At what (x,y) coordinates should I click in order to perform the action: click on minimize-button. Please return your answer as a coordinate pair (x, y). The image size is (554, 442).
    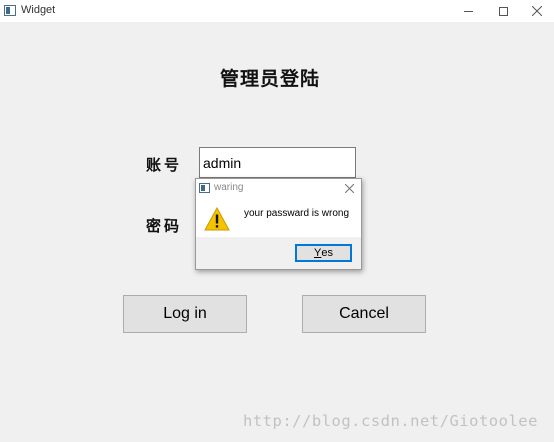
    Looking at the image, I should click on (468, 11).